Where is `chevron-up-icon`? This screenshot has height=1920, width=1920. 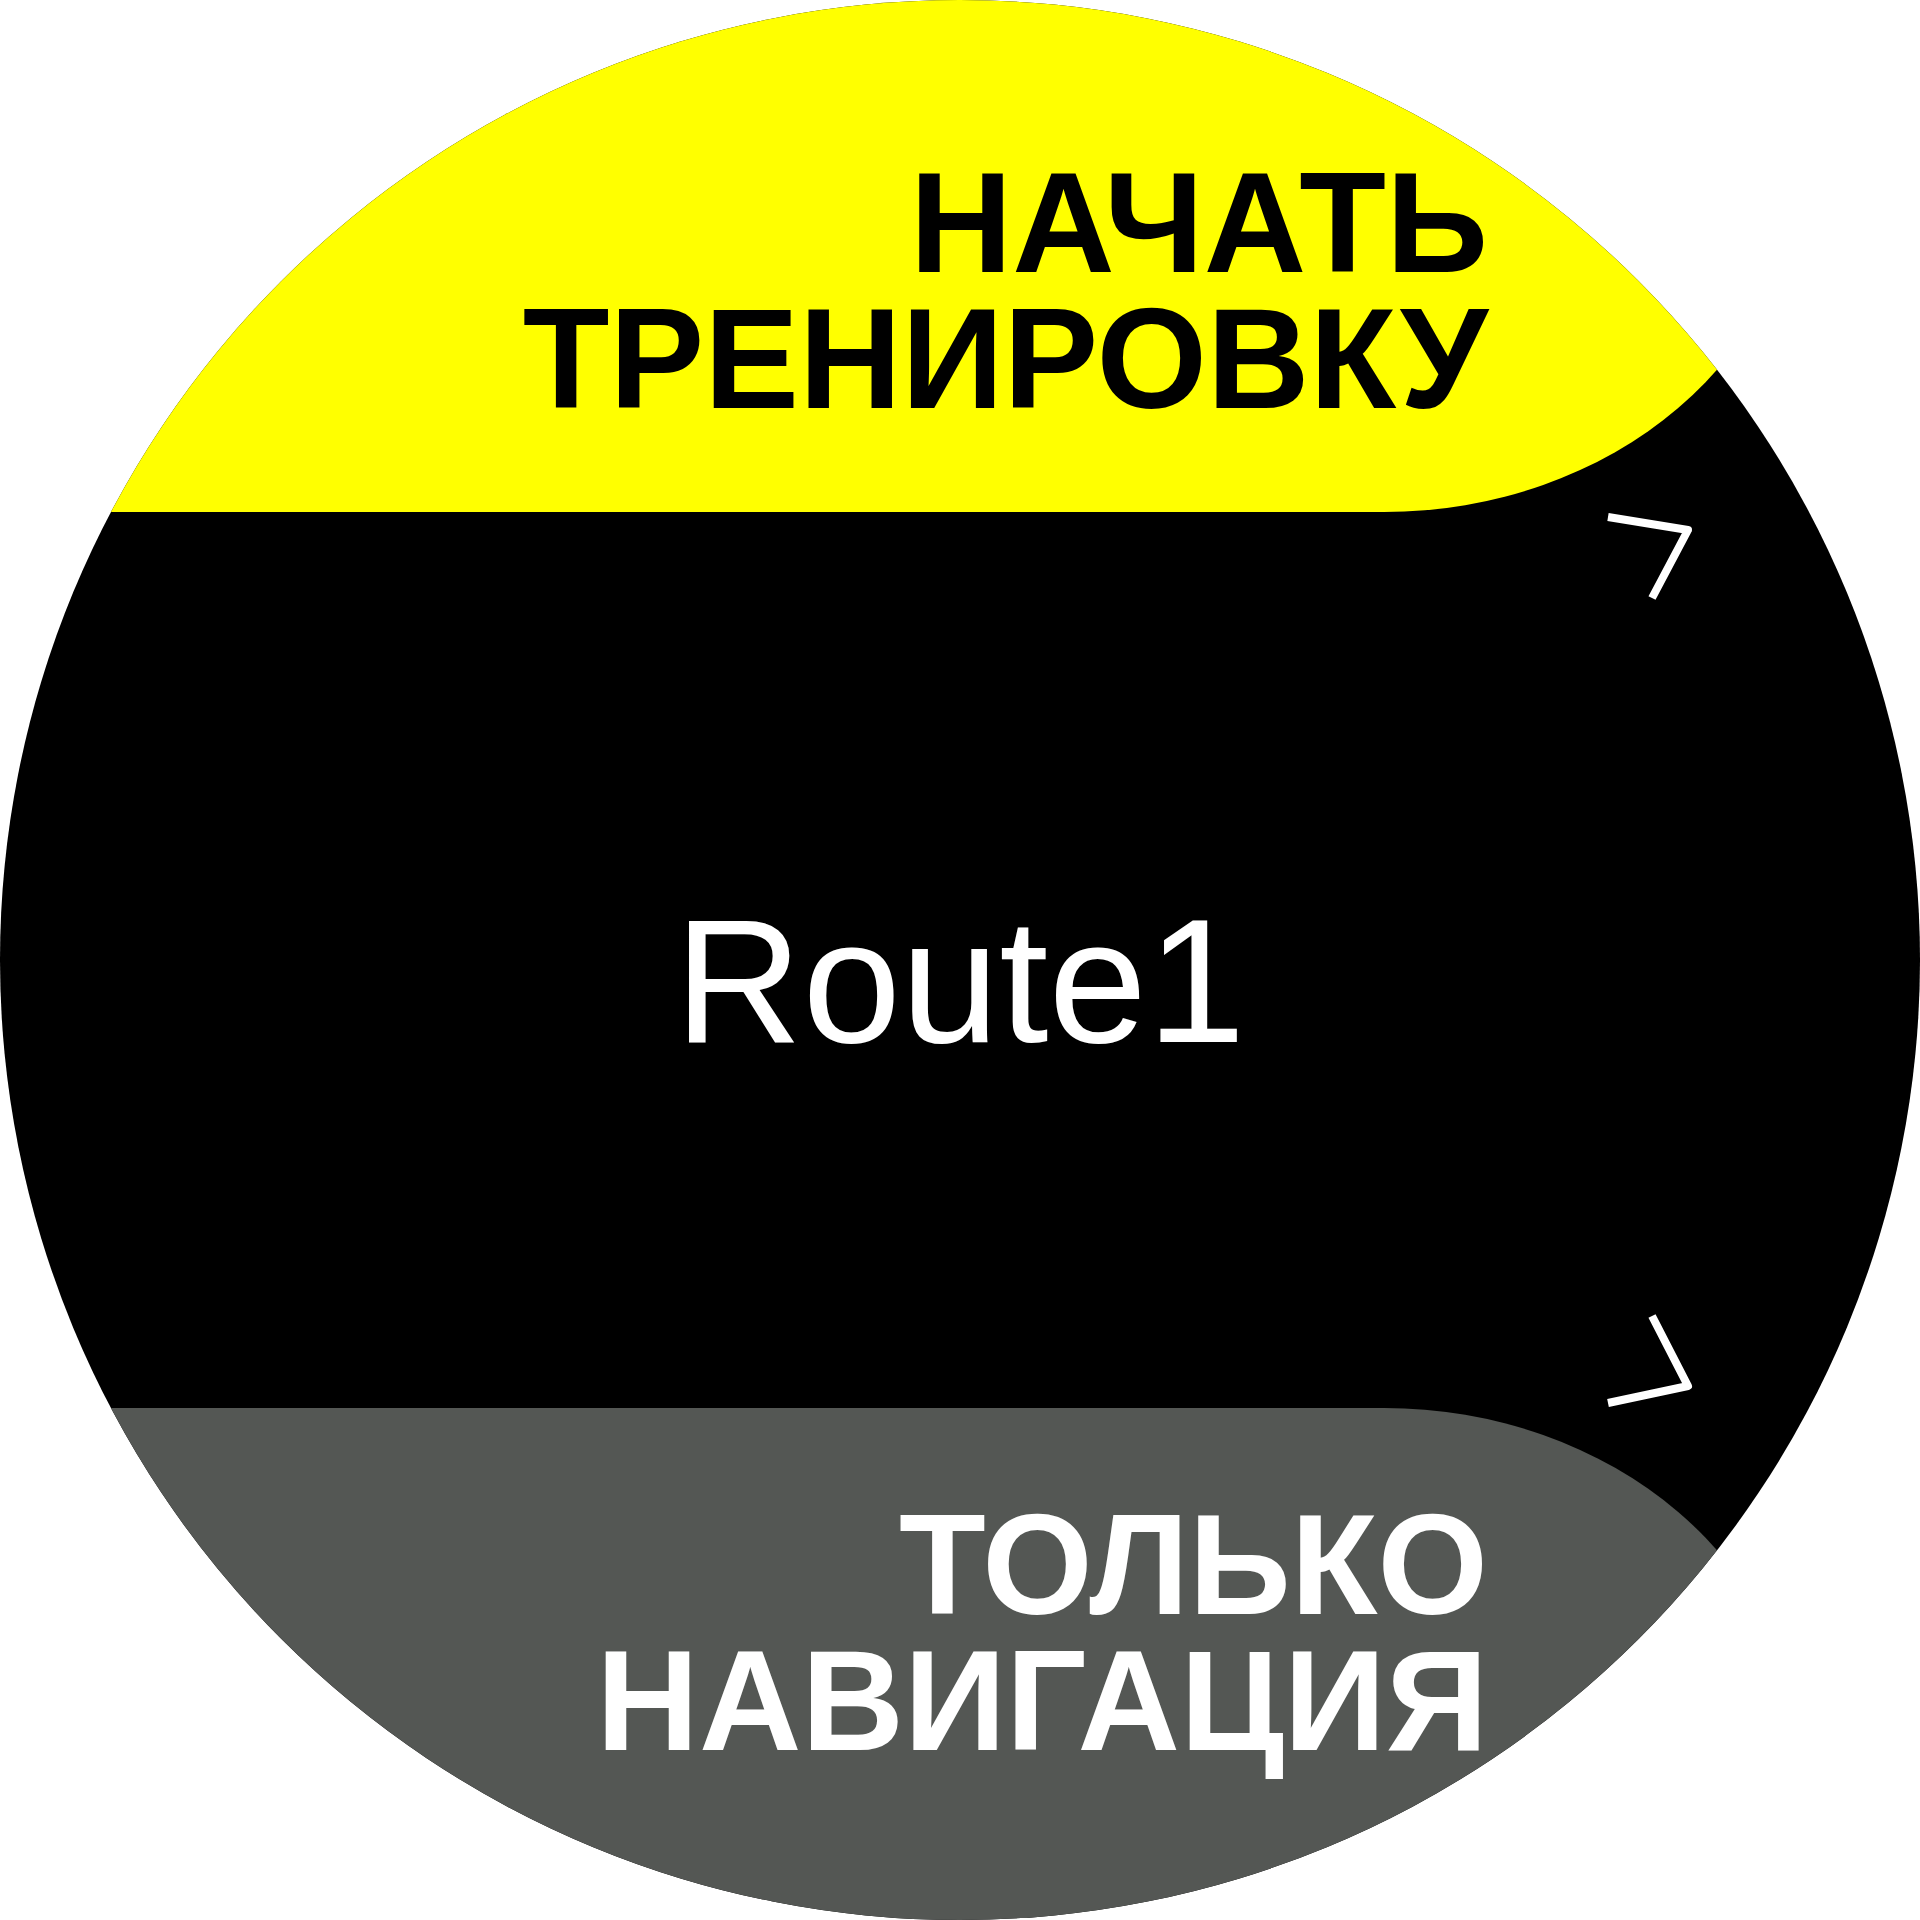 chevron-up-icon is located at coordinates (1649, 557).